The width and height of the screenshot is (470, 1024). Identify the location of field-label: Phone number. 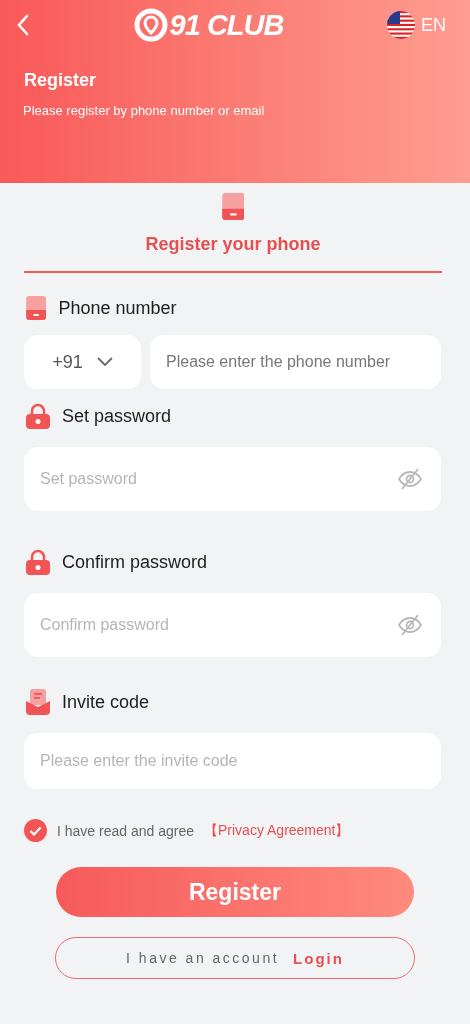
(117, 308).